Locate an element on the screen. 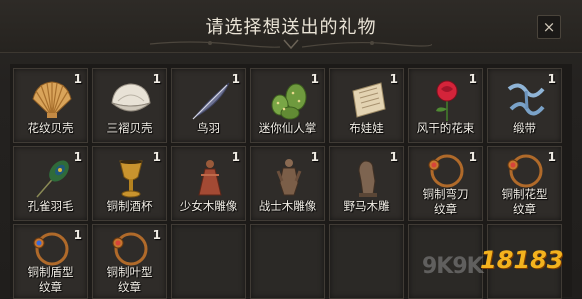 This screenshot has width=582, height=299. gift-slot: 1 少女木雕像 is located at coordinates (208, 183).